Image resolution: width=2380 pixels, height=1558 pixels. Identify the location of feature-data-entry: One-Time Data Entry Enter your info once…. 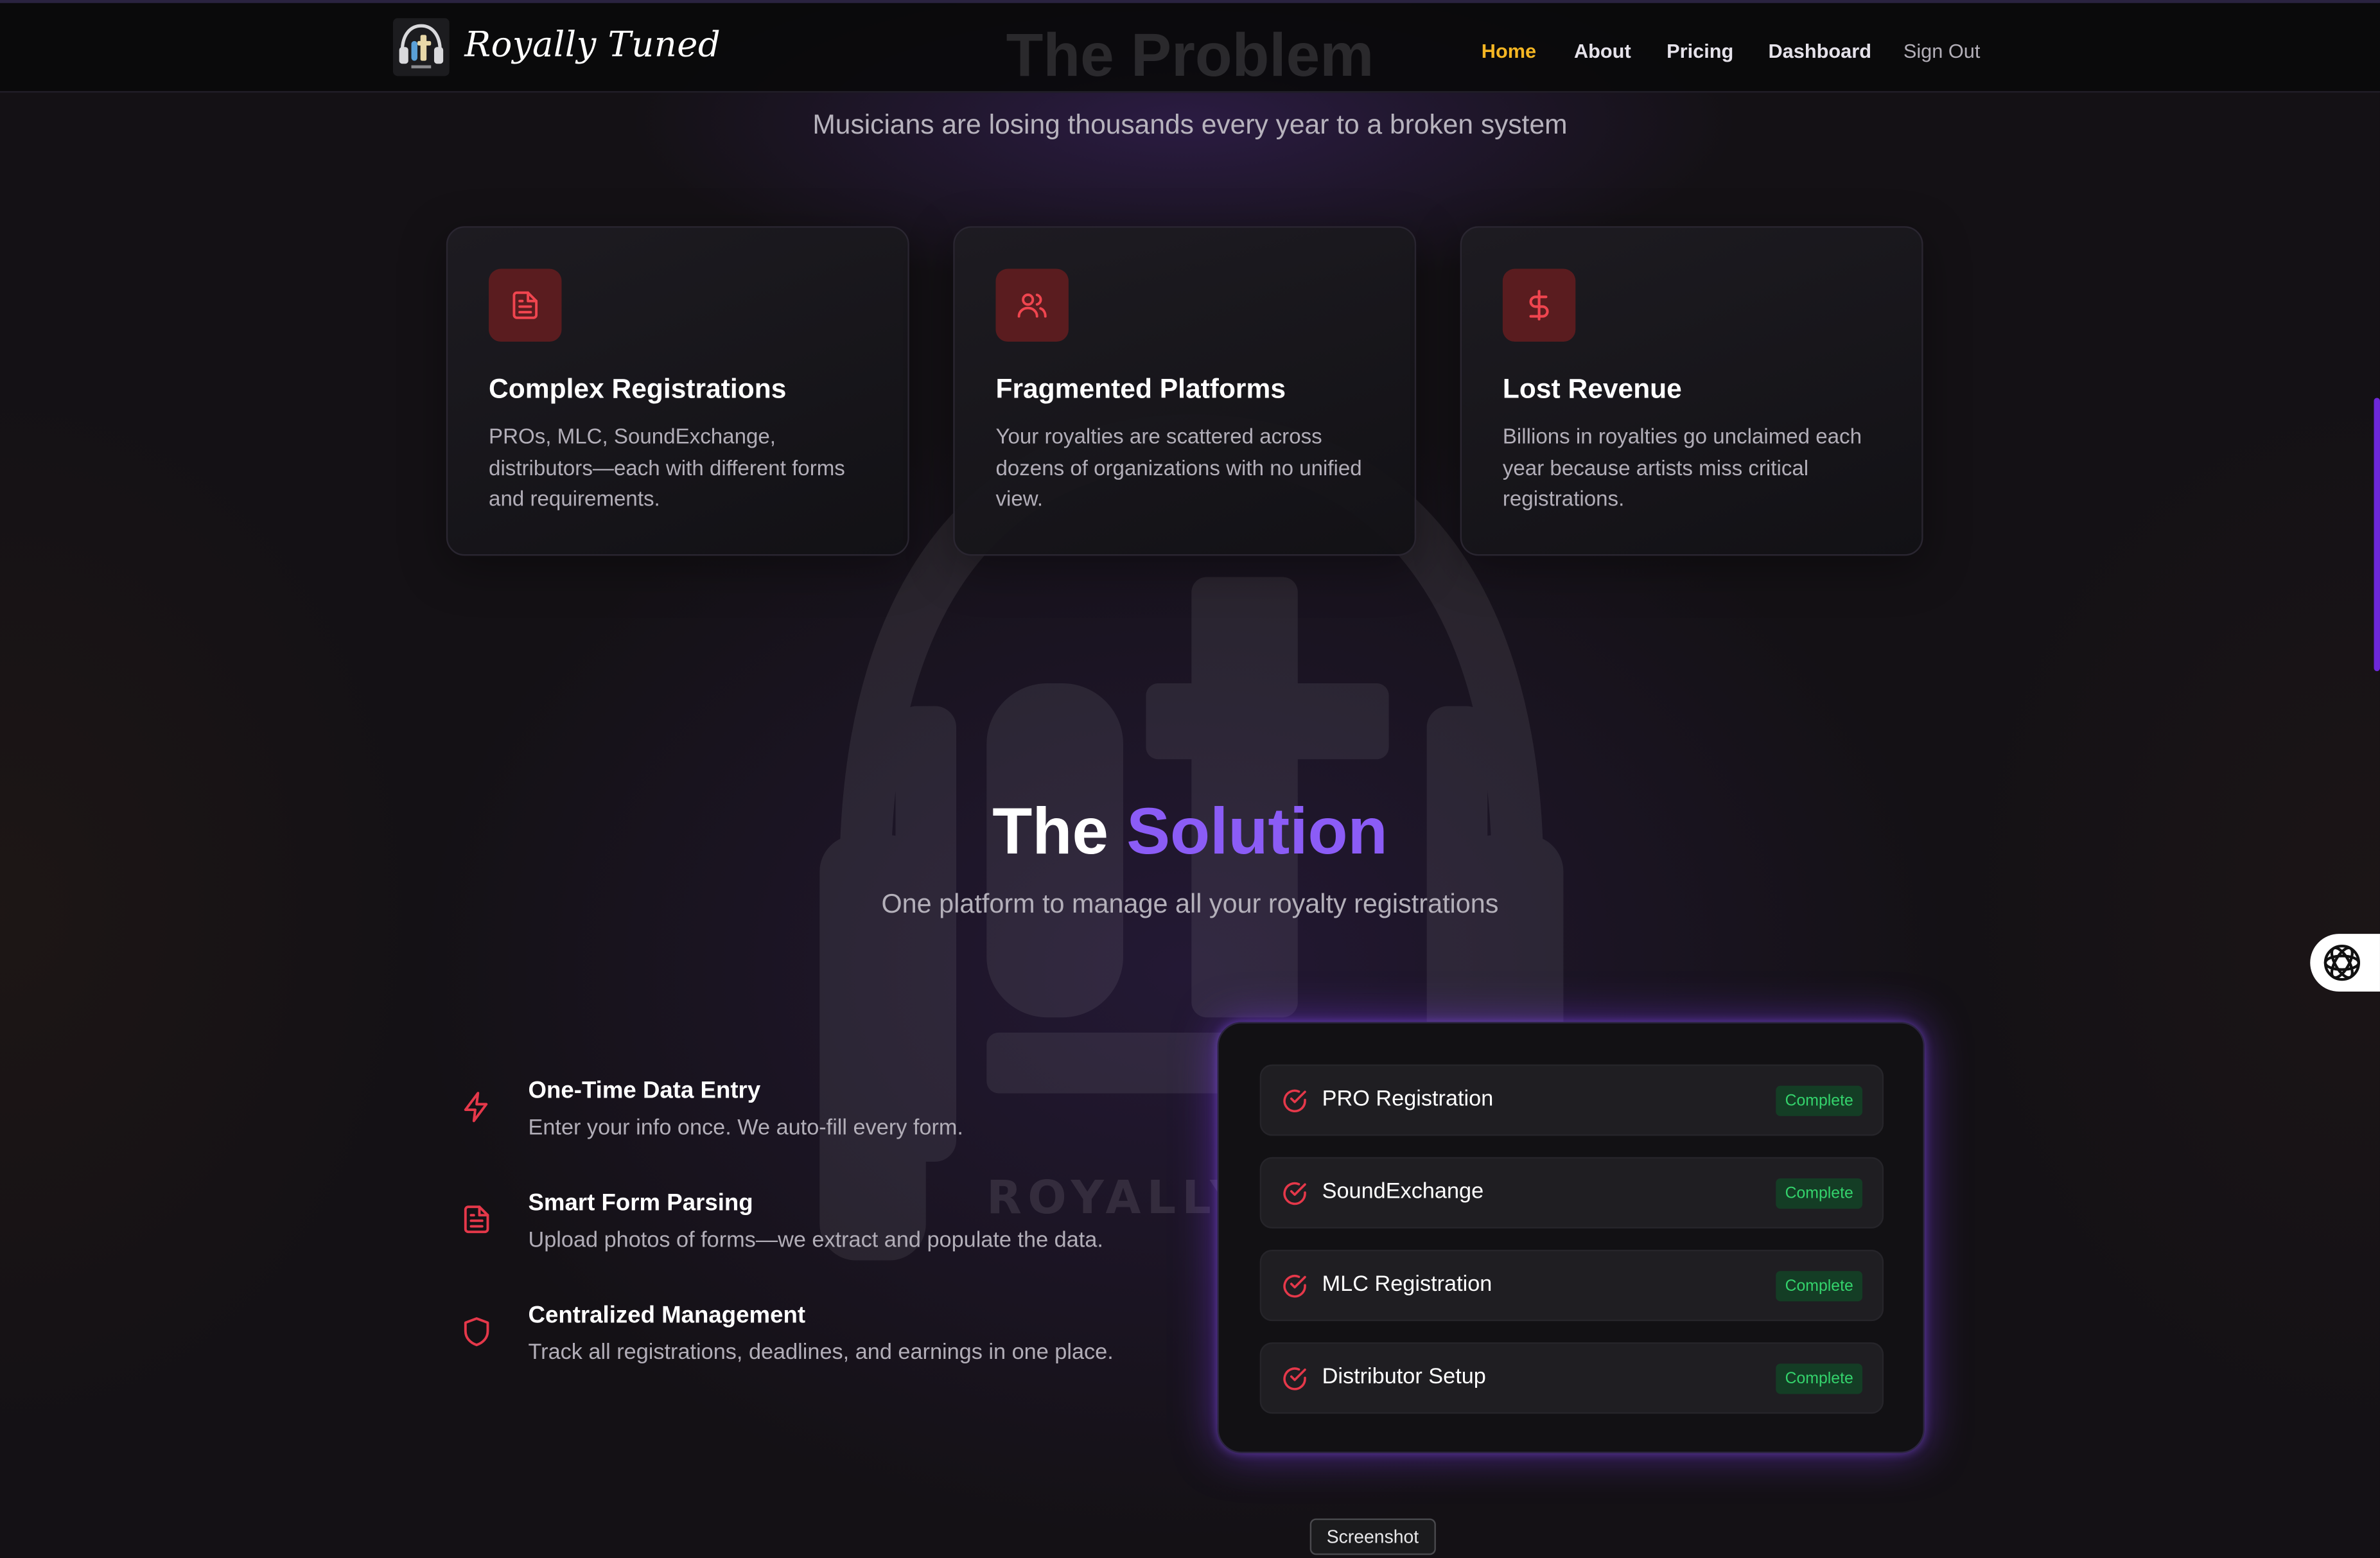
(816, 1120).